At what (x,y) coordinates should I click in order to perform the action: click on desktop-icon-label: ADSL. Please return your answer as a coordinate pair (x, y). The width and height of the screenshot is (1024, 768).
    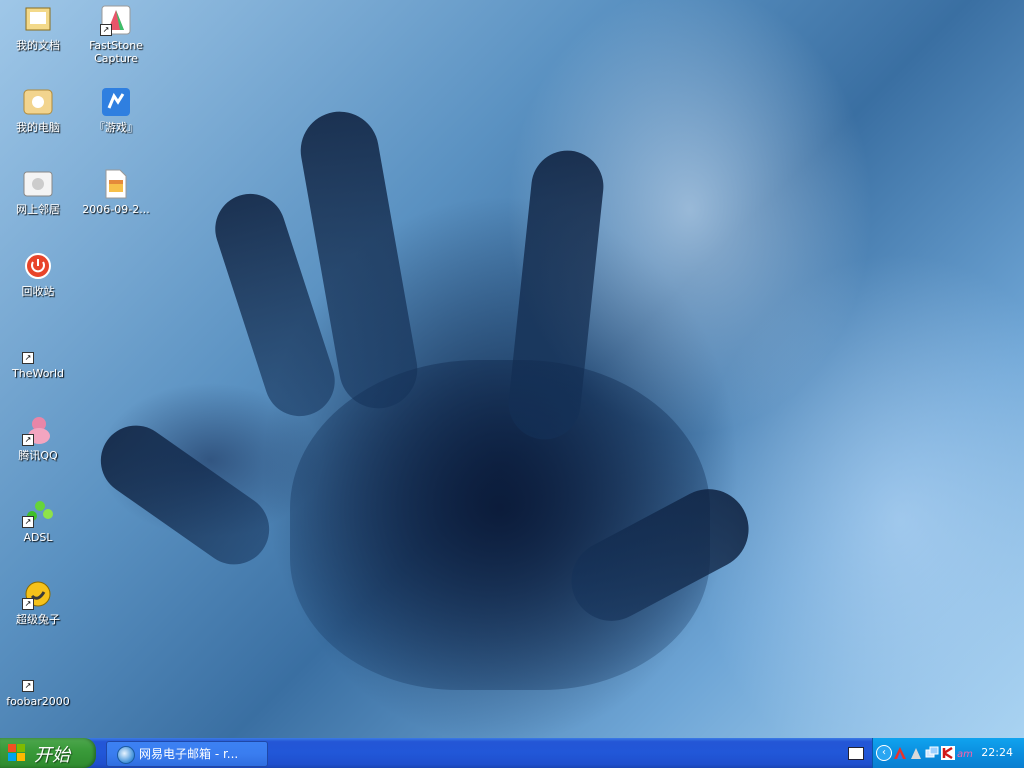
    Looking at the image, I should click on (38, 537).